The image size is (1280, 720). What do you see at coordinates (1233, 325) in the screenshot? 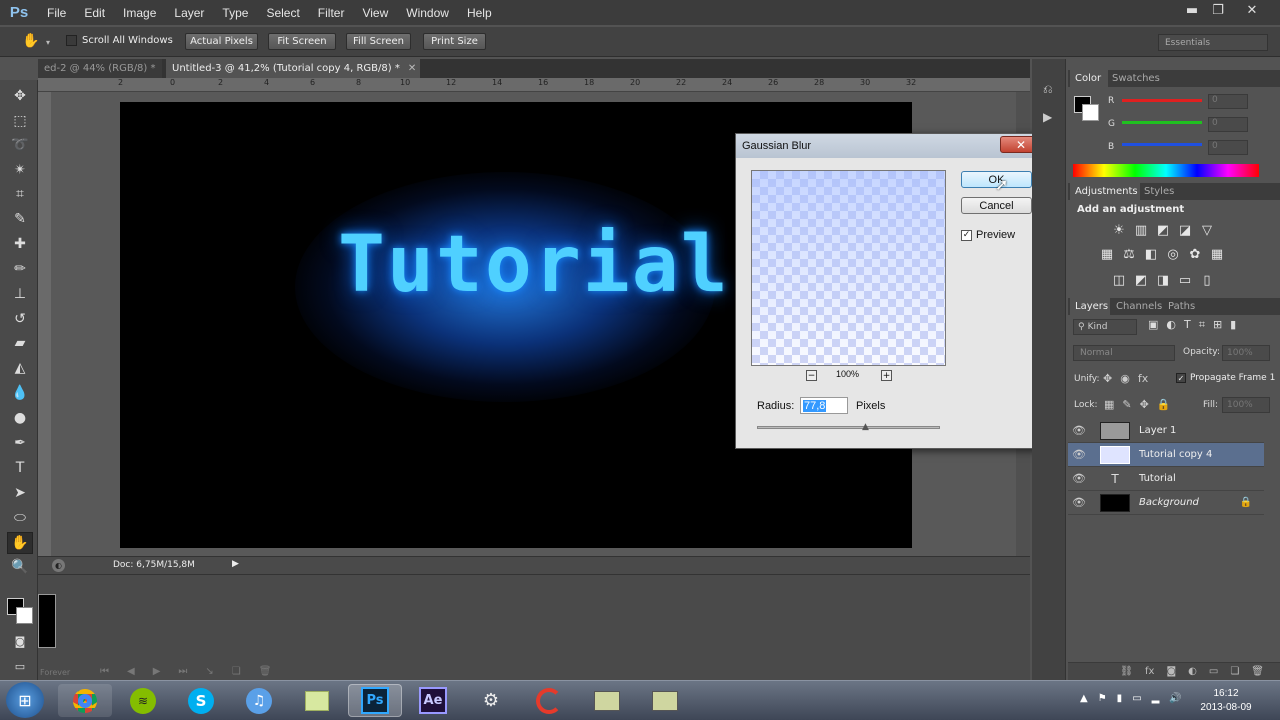
I see `filter-toggle-icon: ▮` at bounding box center [1233, 325].